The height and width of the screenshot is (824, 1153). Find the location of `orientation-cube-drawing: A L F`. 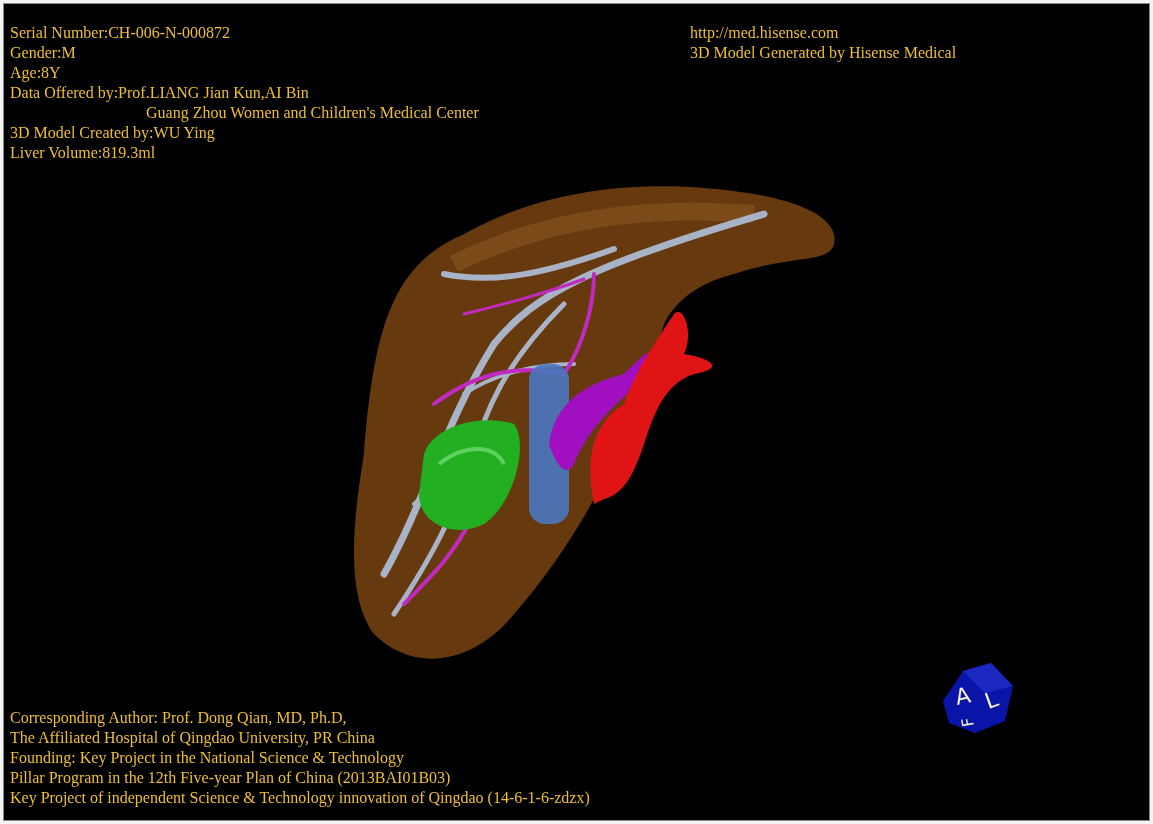

orientation-cube-drawing: A L F is located at coordinates (978, 698).